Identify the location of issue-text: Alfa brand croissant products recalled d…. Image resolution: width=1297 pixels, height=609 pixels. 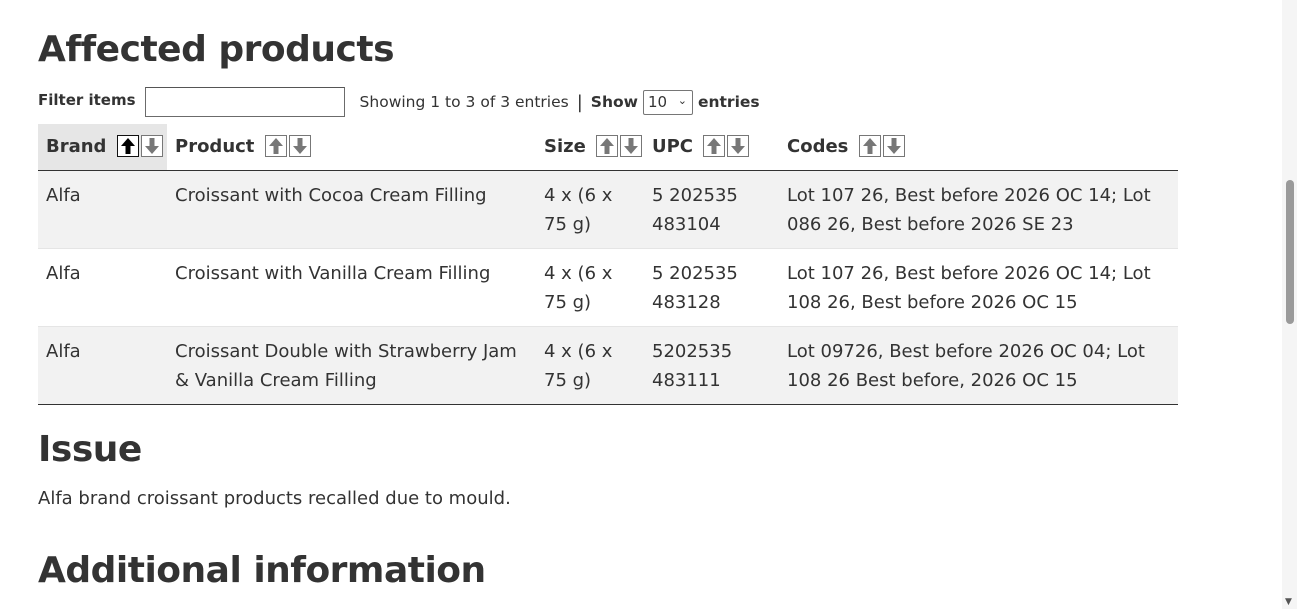
(274, 498).